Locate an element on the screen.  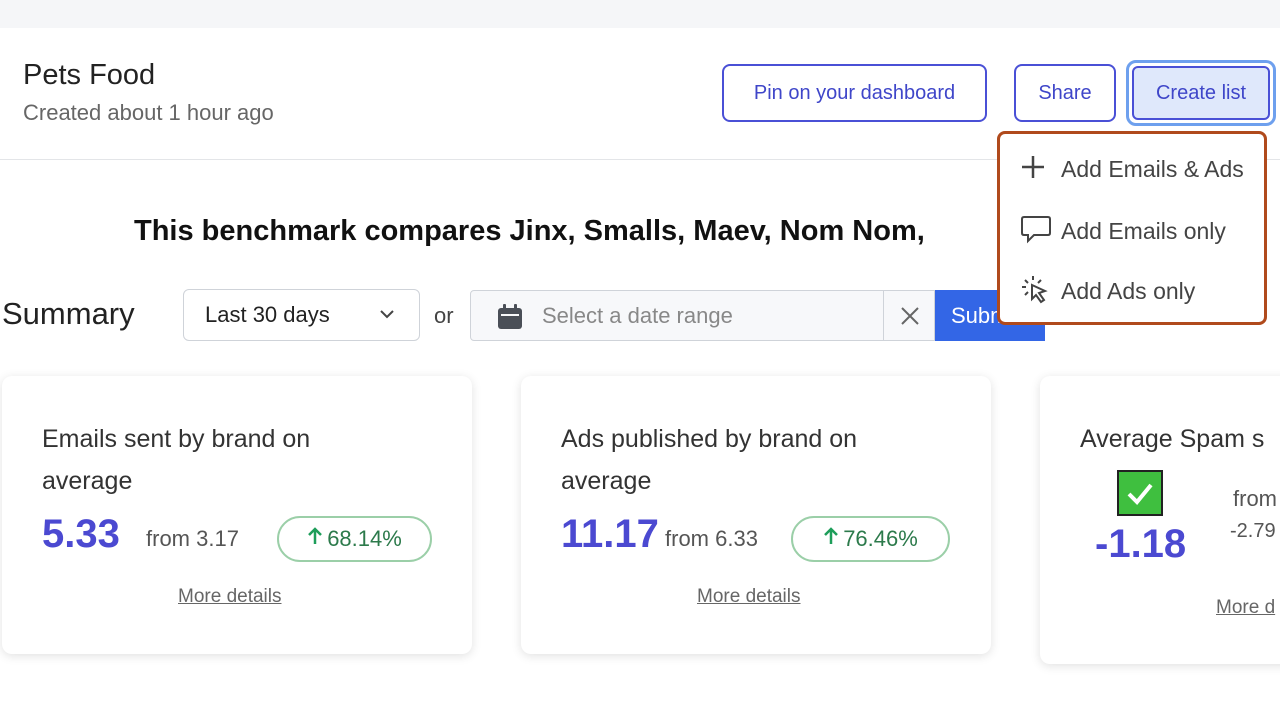
calendar-icon is located at coordinates (510, 319).